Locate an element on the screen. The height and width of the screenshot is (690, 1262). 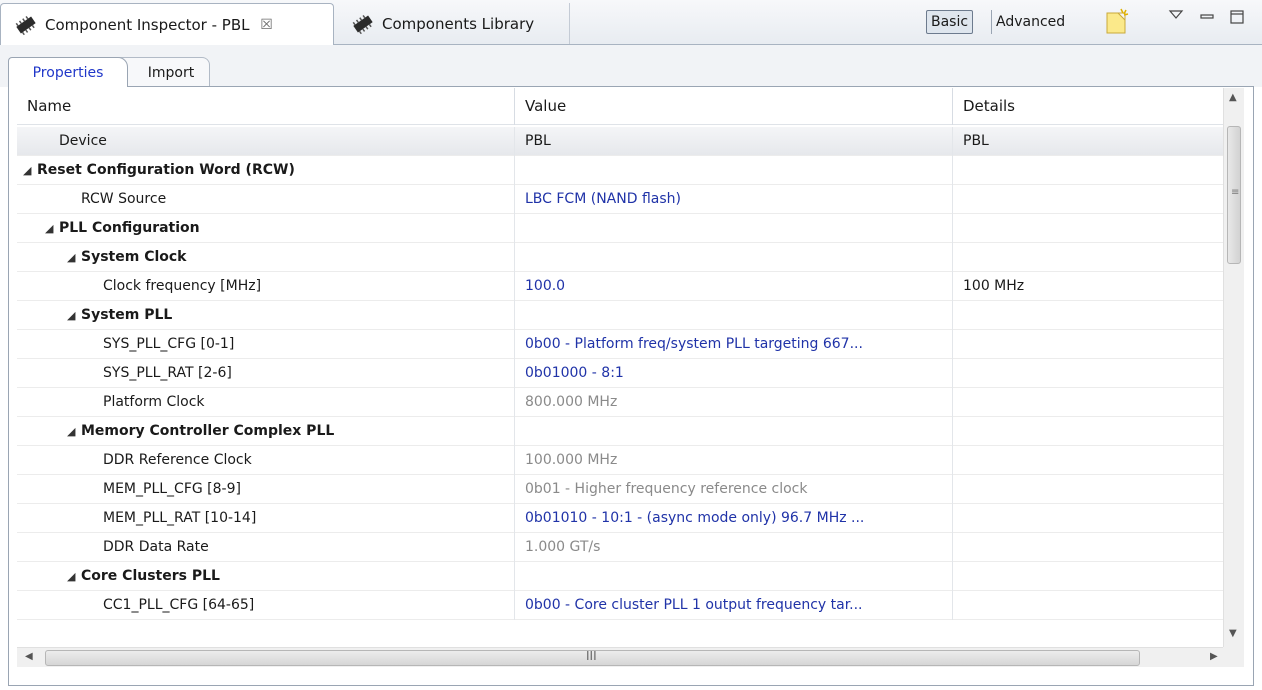
property-value-cell: LBC FCM (NAND flash) is located at coordinates (733, 199).